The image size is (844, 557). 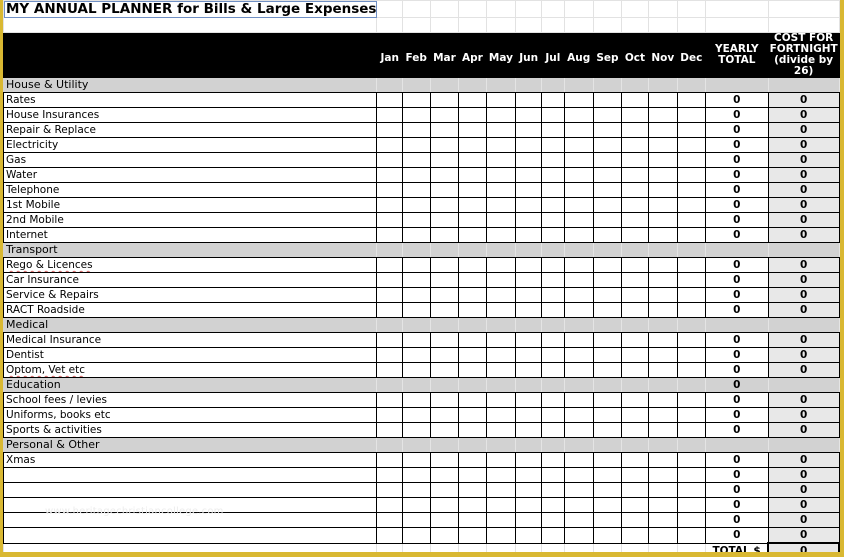 I want to click on expense-label: 2nd Mobile, so click(x=190, y=220).